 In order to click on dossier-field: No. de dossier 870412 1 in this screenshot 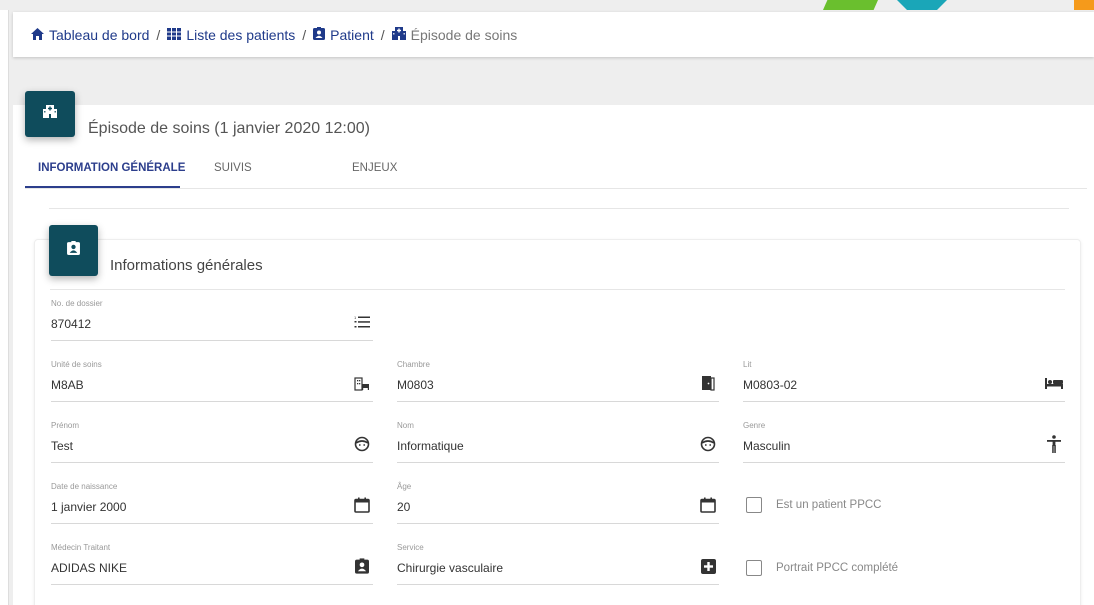, I will do `click(212, 320)`.